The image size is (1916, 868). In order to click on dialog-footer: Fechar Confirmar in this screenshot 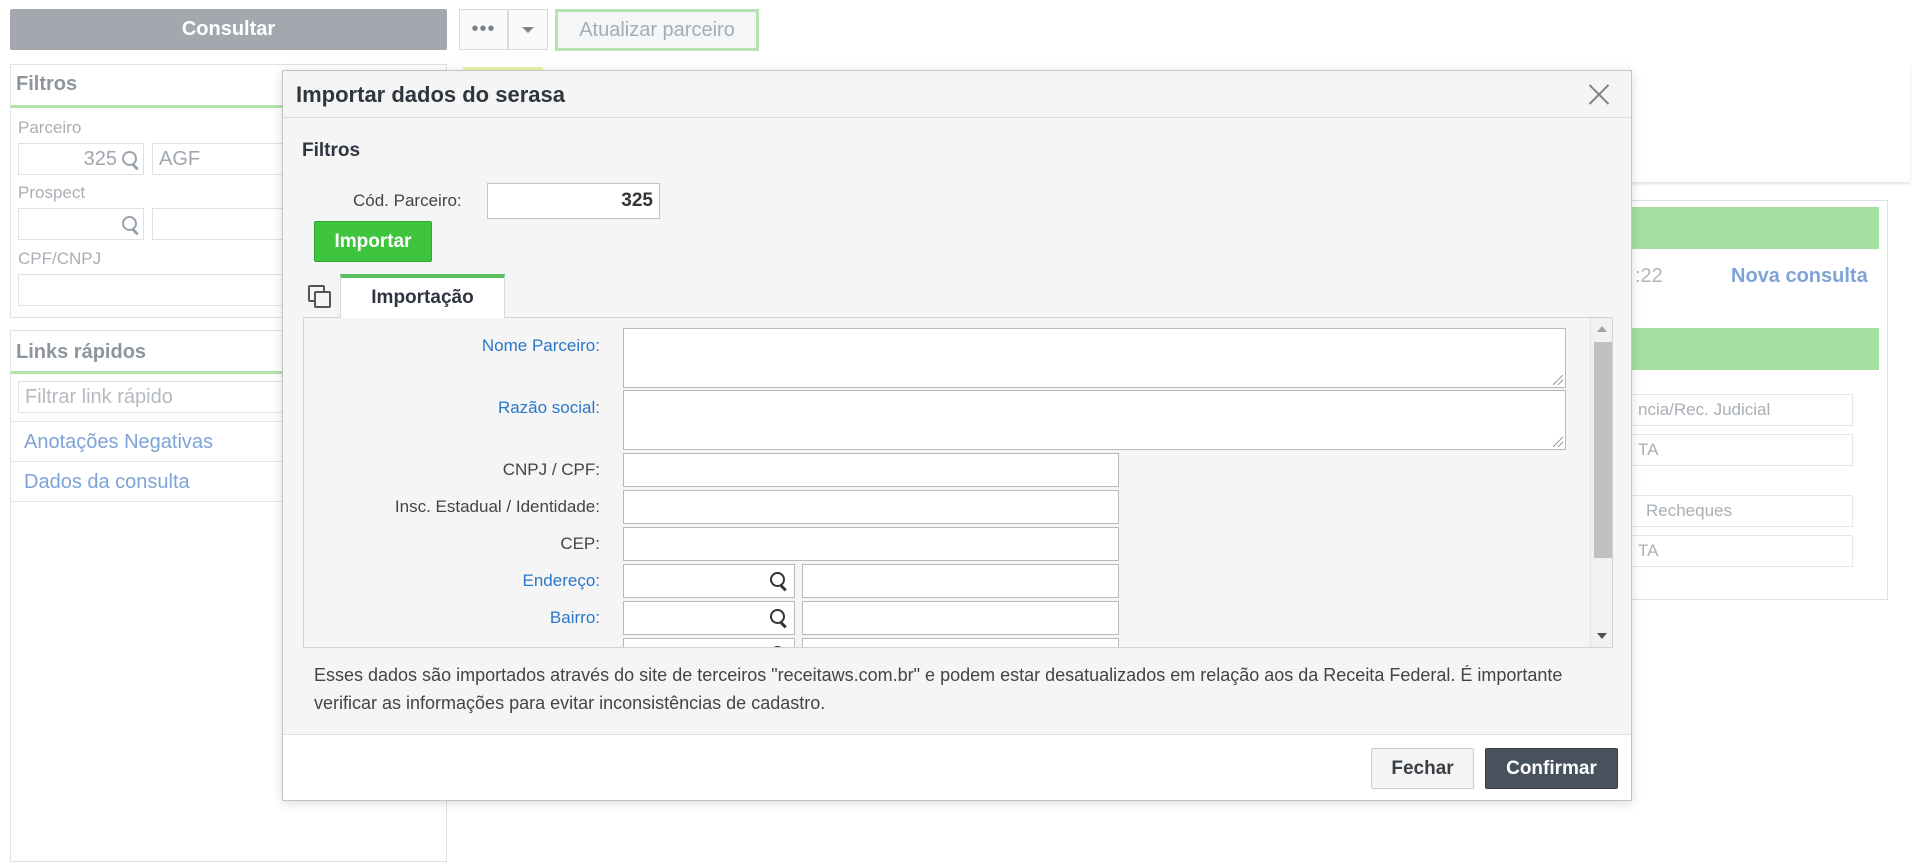, I will do `click(957, 767)`.